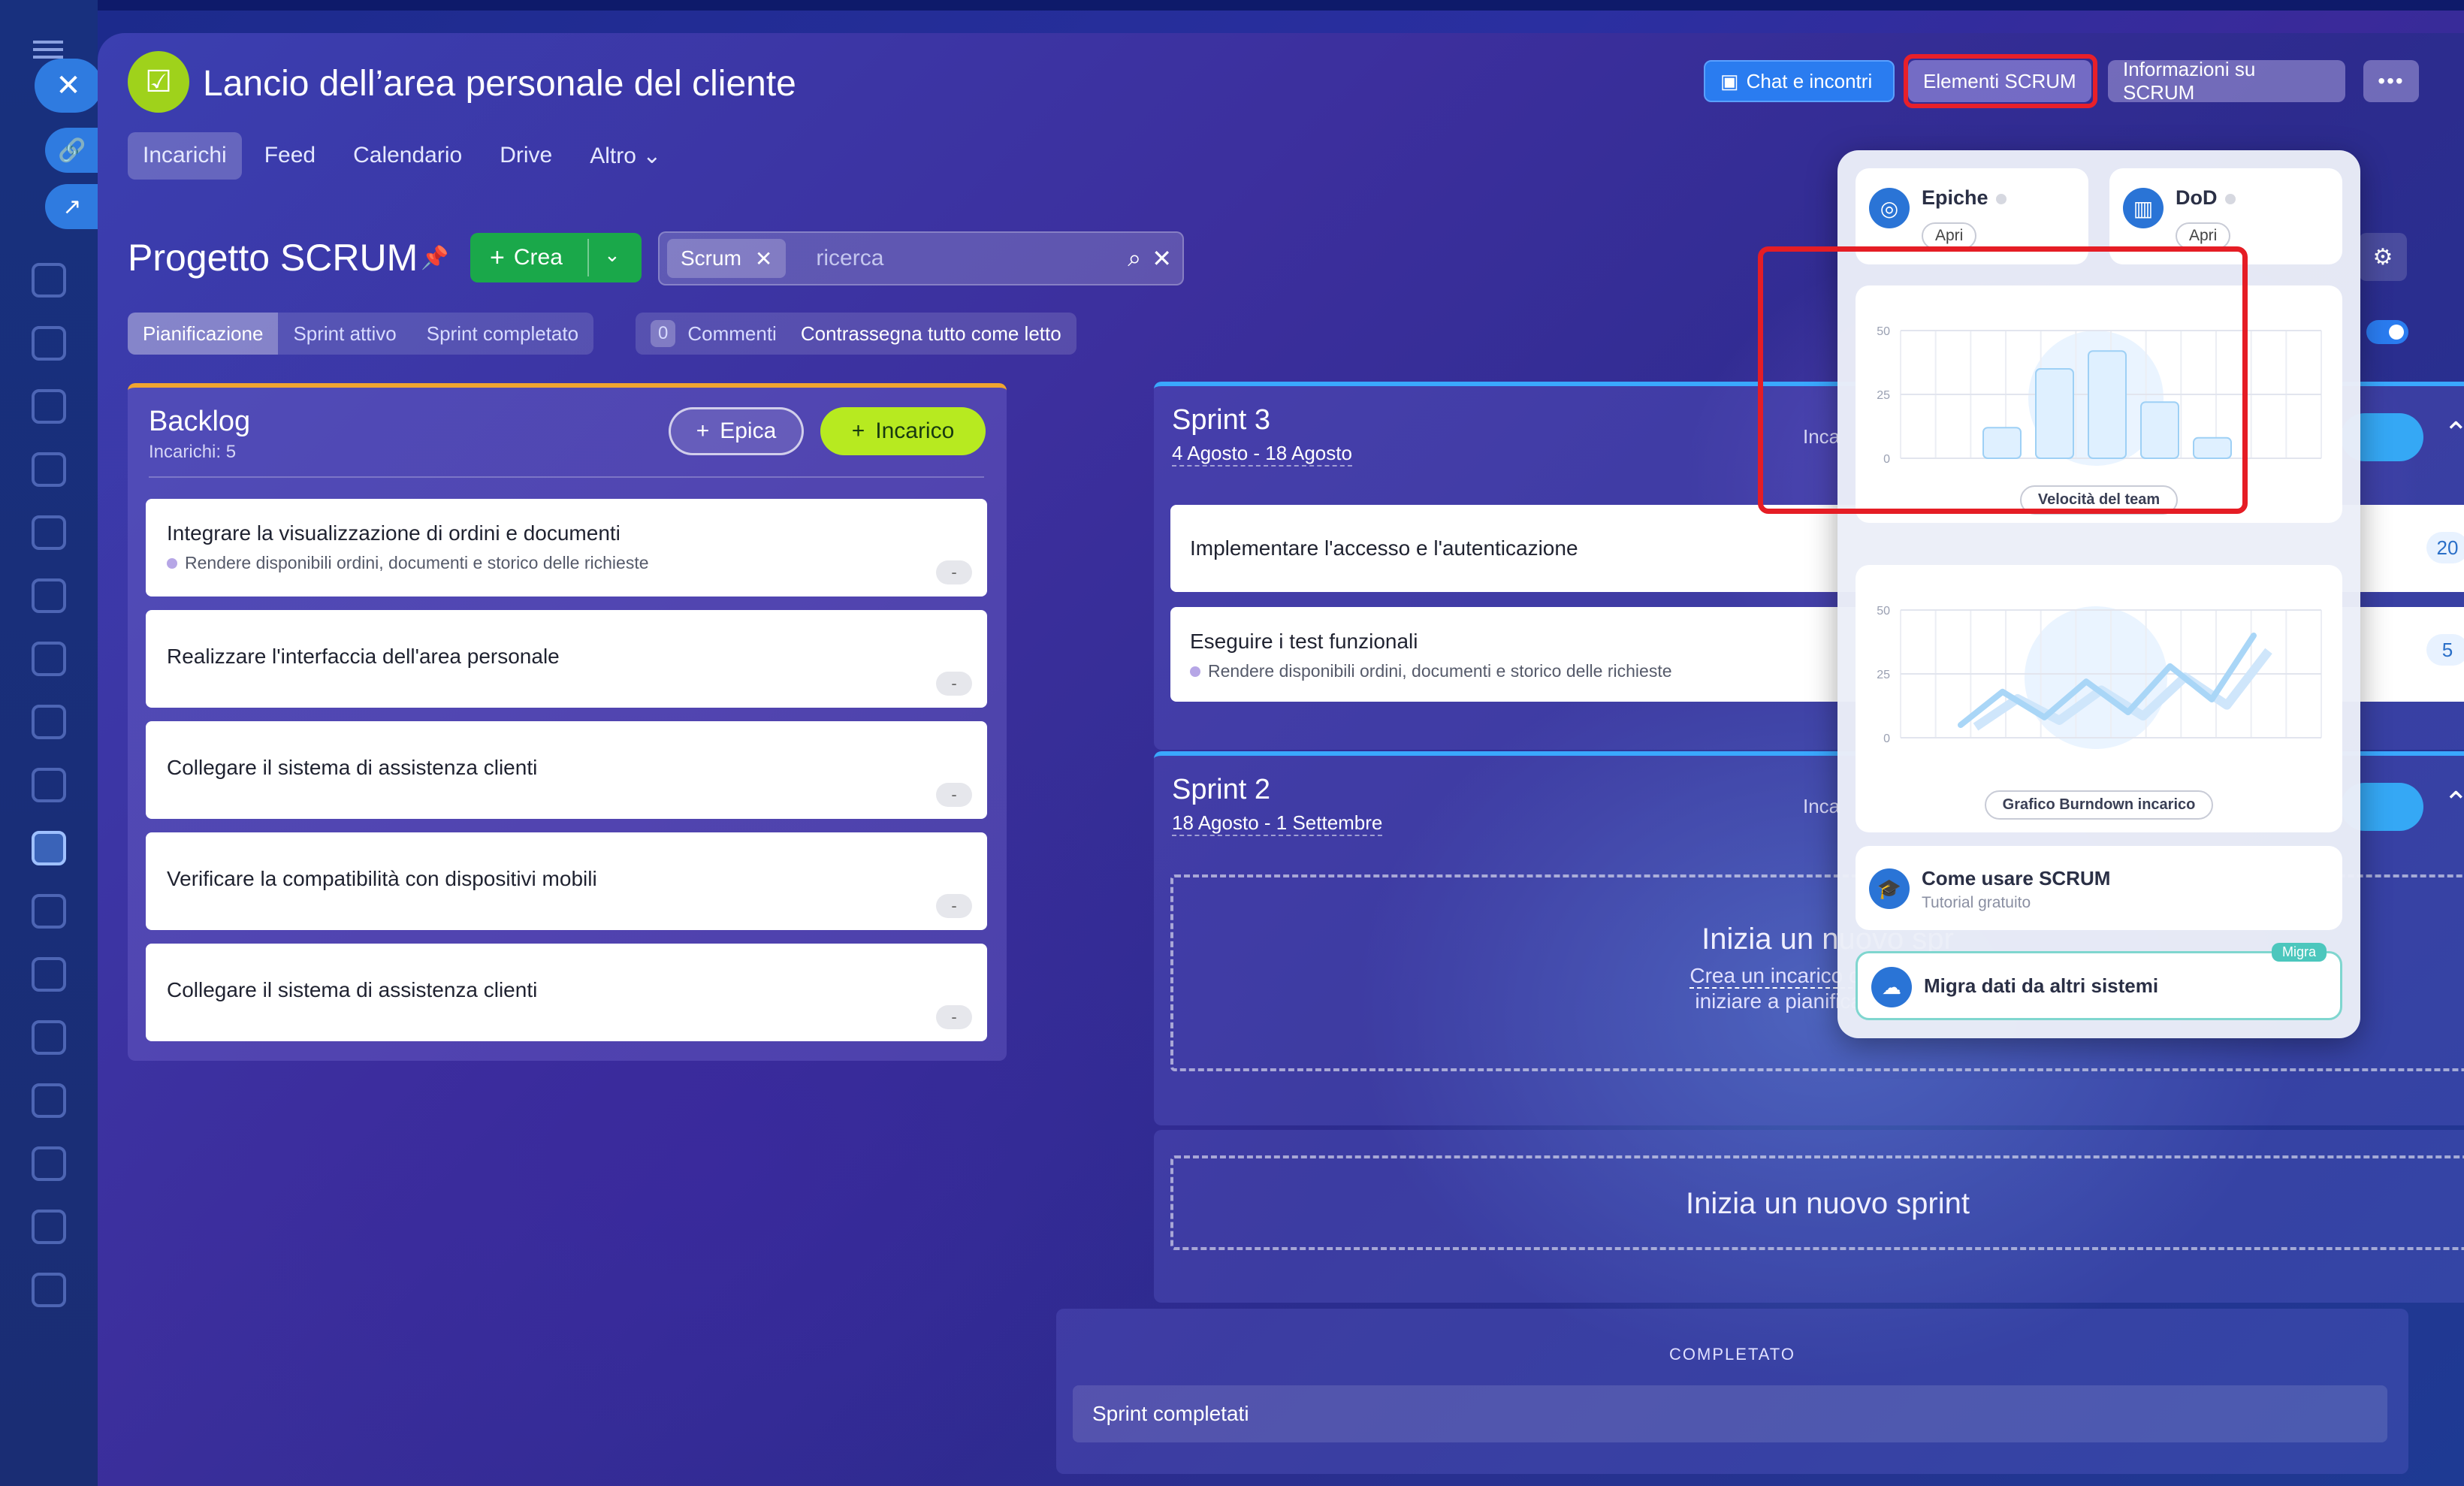 Image resolution: width=2464 pixels, height=1486 pixels. What do you see at coordinates (526, 156) in the screenshot?
I see `tab-drive: Drive` at bounding box center [526, 156].